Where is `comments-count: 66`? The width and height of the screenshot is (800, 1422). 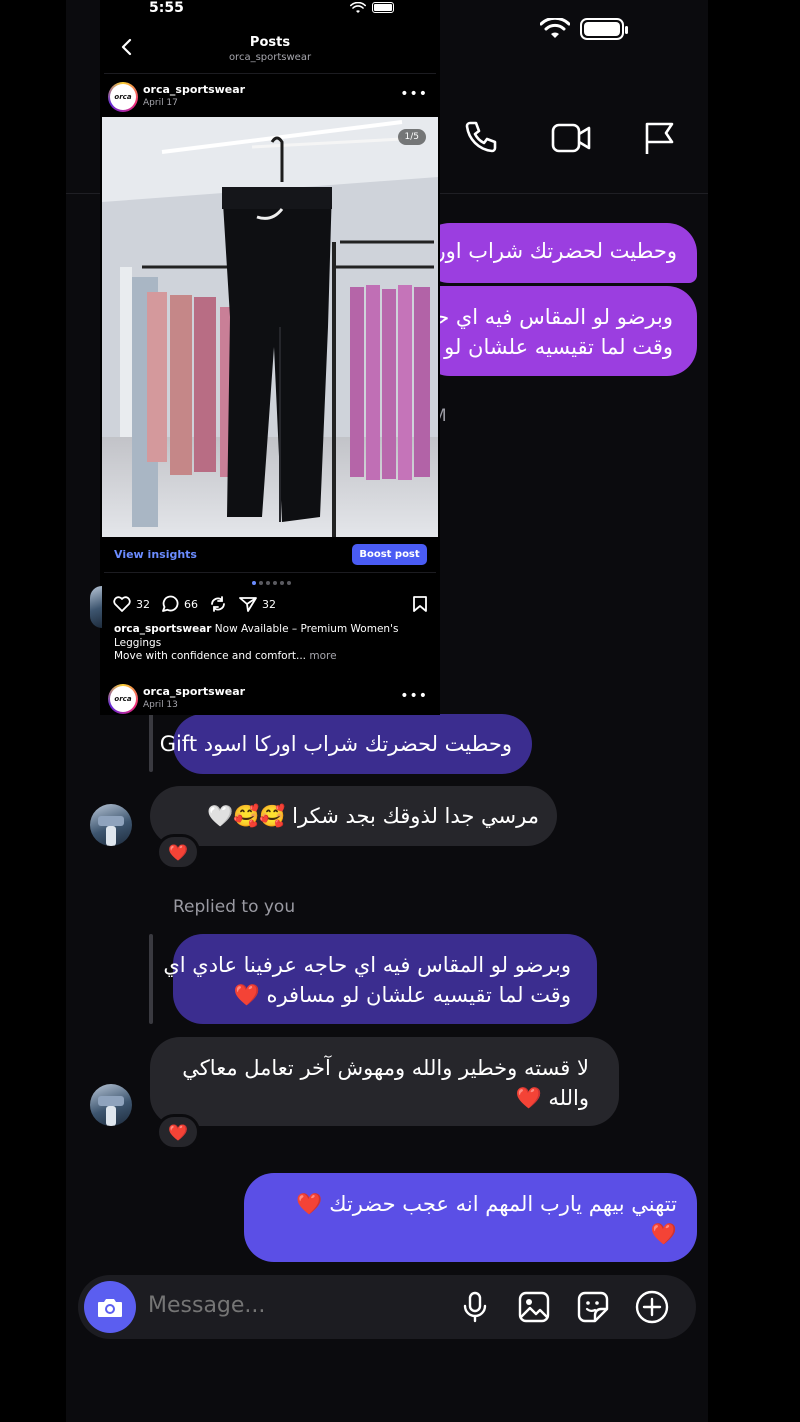 comments-count: 66 is located at coordinates (191, 604).